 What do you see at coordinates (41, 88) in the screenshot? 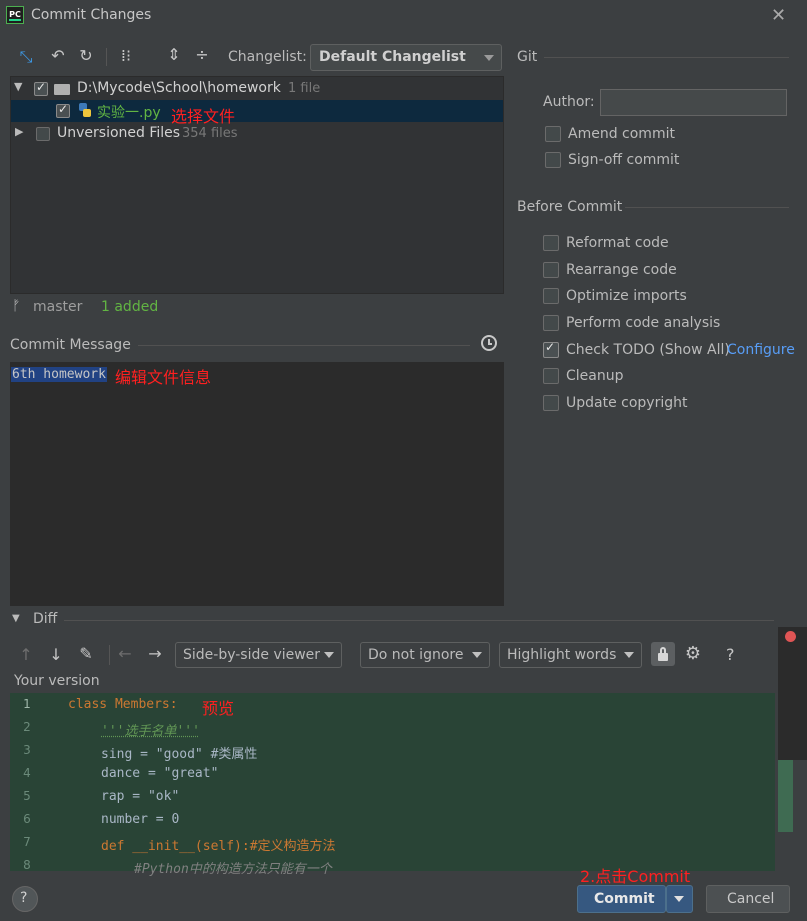
I see `root-checkbox` at bounding box center [41, 88].